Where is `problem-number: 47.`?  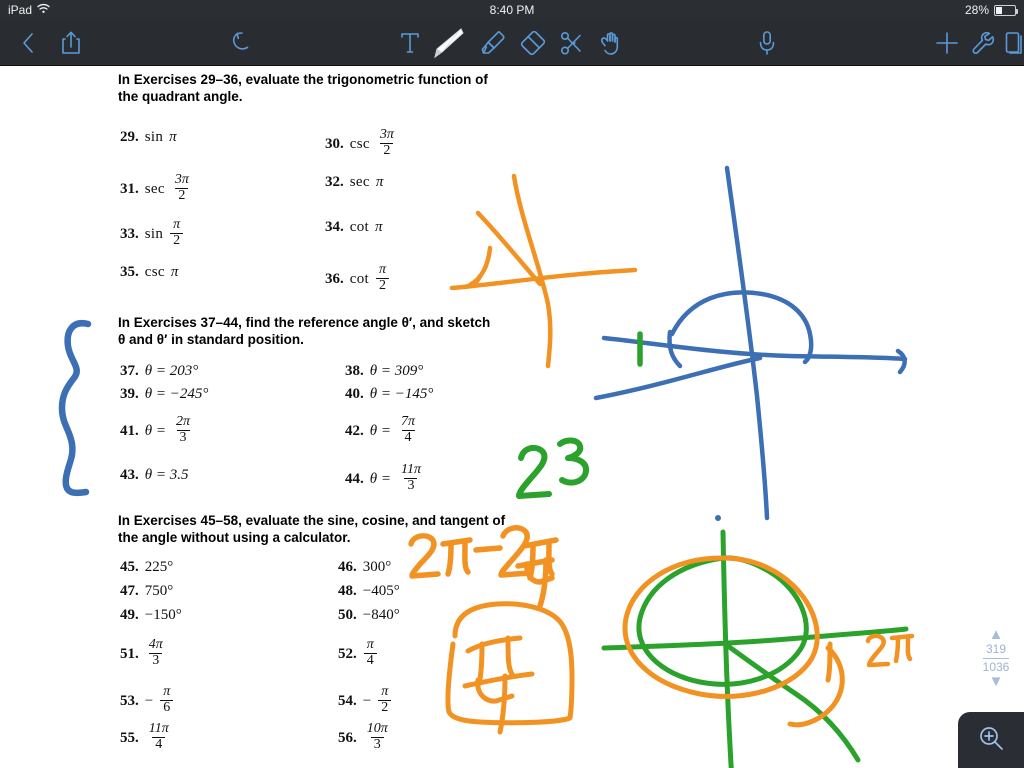
problem-number: 47. is located at coordinates (129, 591).